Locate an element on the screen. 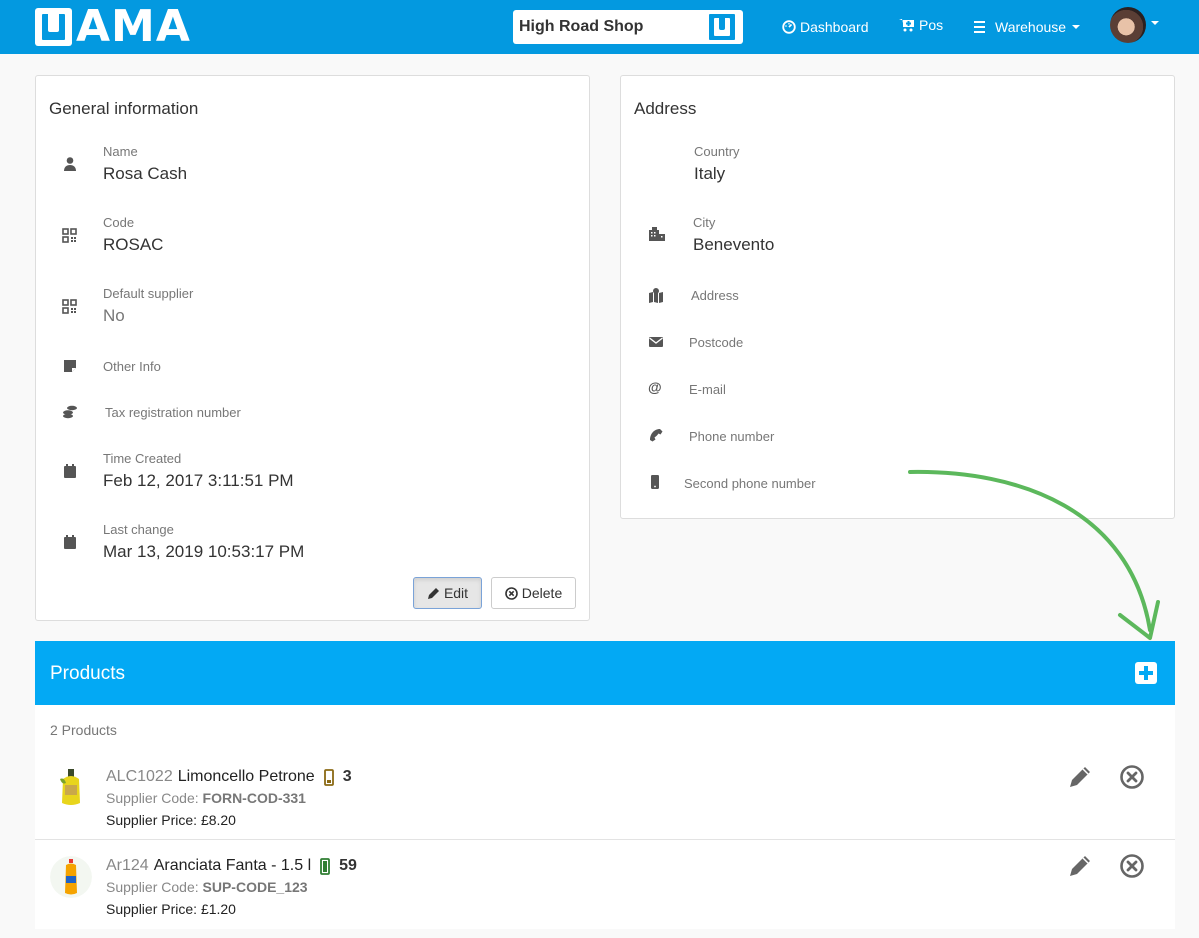 This screenshot has height=938, width=1199. city-icon is located at coordinates (657, 234).